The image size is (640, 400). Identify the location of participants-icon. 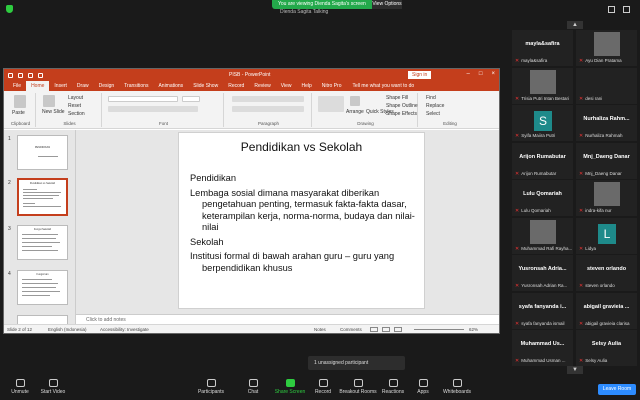
(211, 383).